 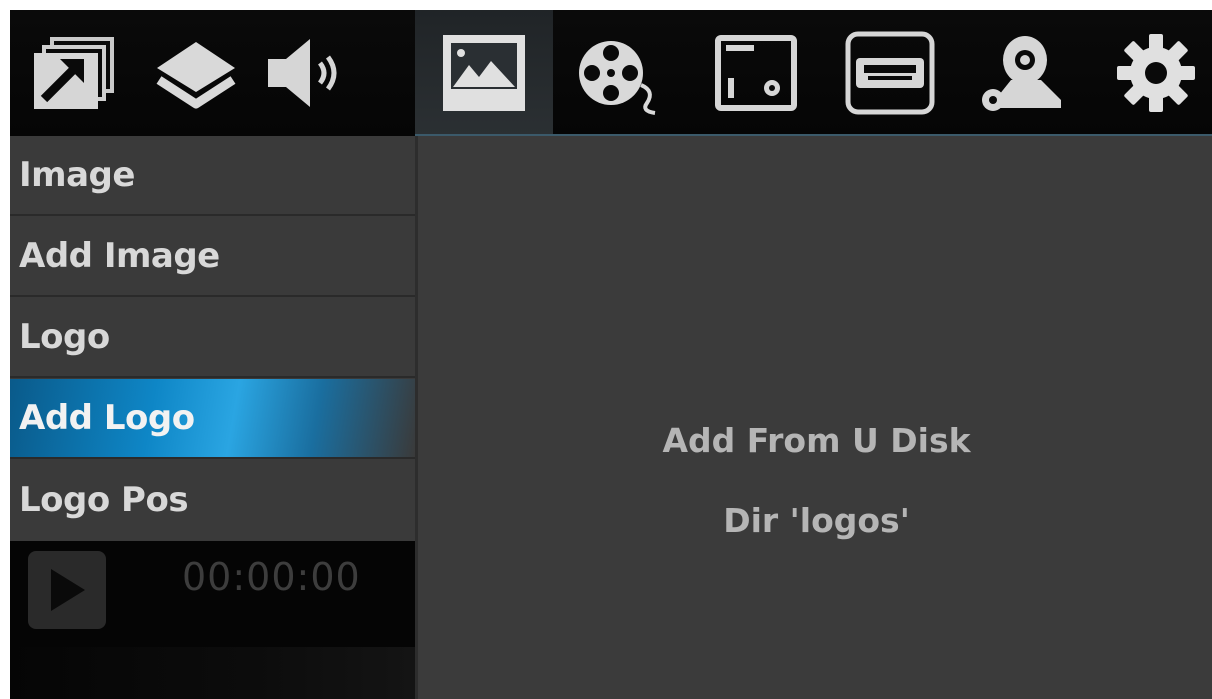 I want to click on menu-item-logo: Logo, so click(x=212, y=338).